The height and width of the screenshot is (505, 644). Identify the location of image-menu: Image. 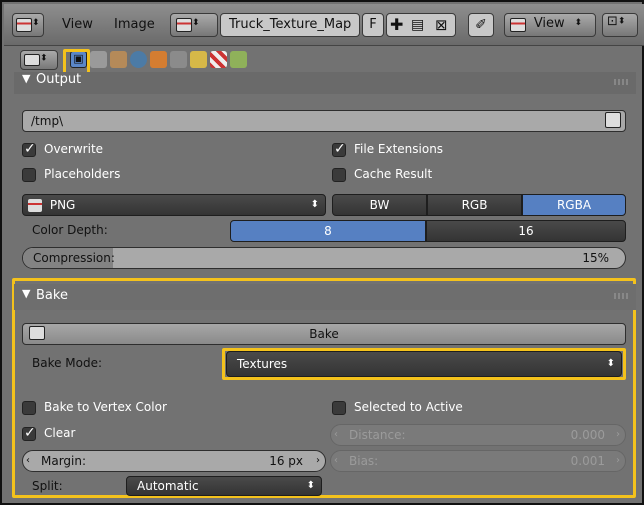
(134, 25).